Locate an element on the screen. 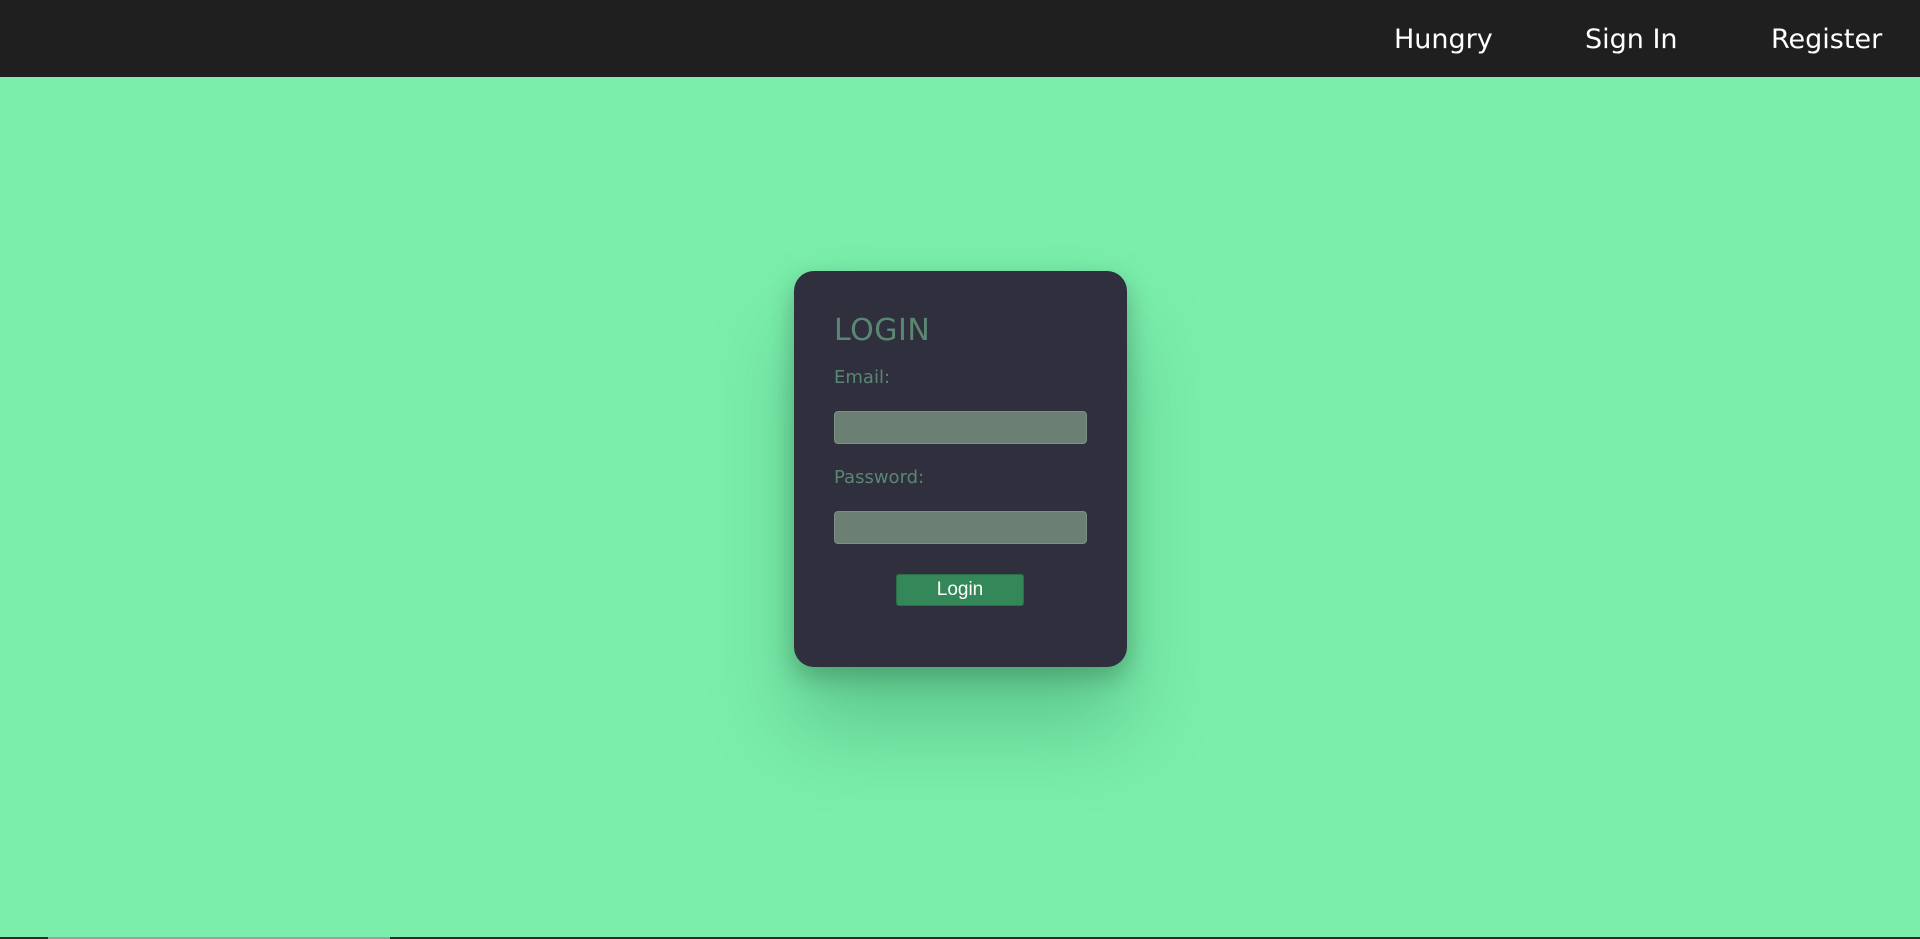  password-input is located at coordinates (960, 527).